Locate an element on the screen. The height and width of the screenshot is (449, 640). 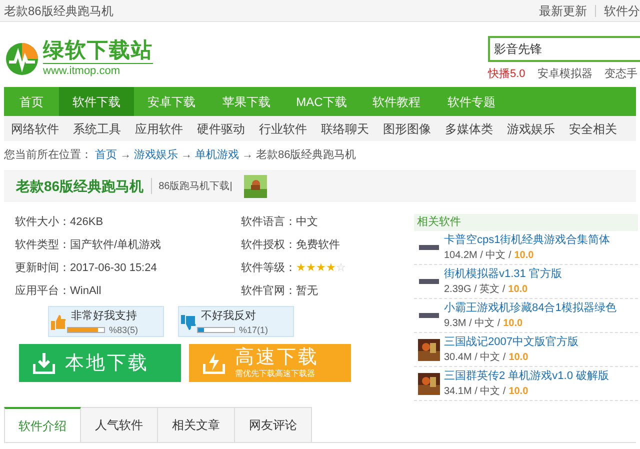
subnav-link: 硬件驱动 is located at coordinates (221, 129).